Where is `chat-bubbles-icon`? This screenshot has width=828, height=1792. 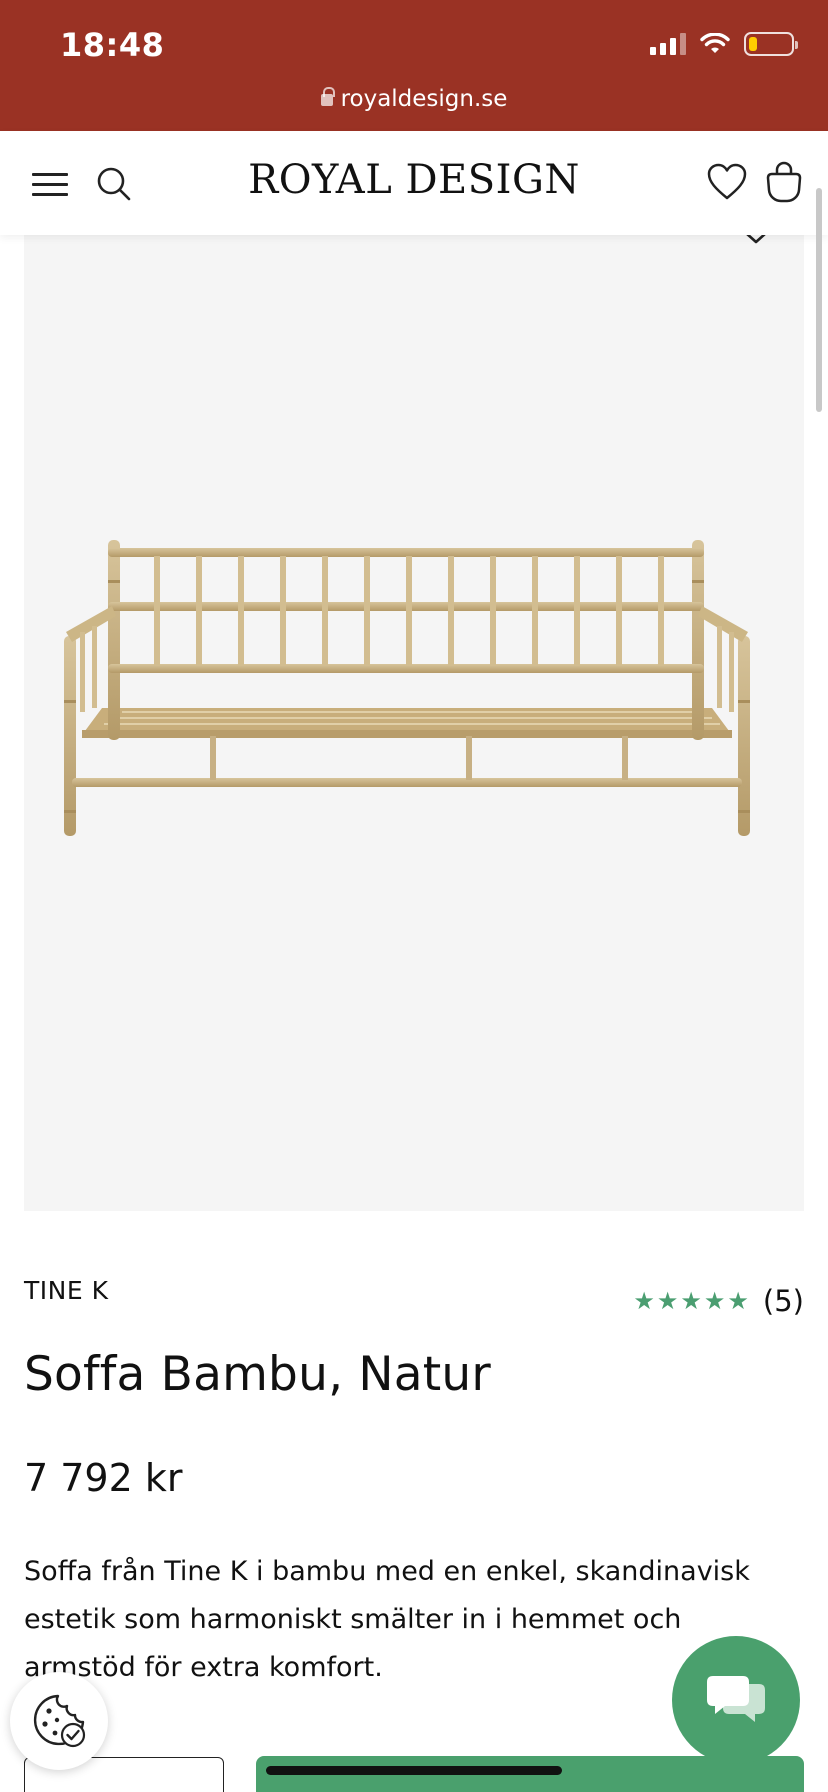
chat-bubbles-icon is located at coordinates (736, 1699).